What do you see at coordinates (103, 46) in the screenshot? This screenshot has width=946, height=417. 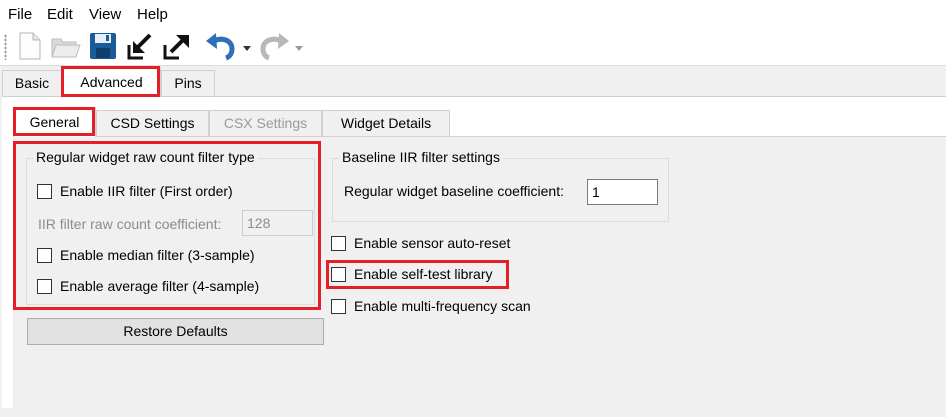 I see `save-icon` at bounding box center [103, 46].